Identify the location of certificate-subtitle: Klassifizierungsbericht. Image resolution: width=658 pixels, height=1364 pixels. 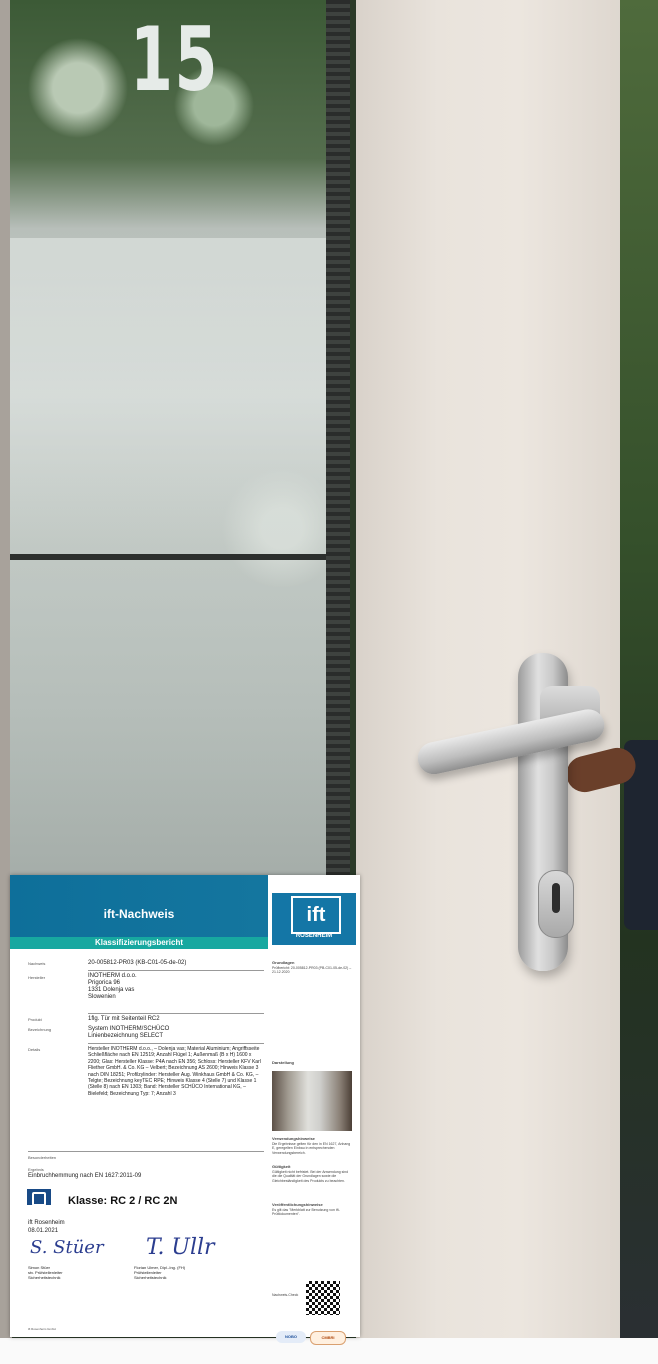
(139, 943).